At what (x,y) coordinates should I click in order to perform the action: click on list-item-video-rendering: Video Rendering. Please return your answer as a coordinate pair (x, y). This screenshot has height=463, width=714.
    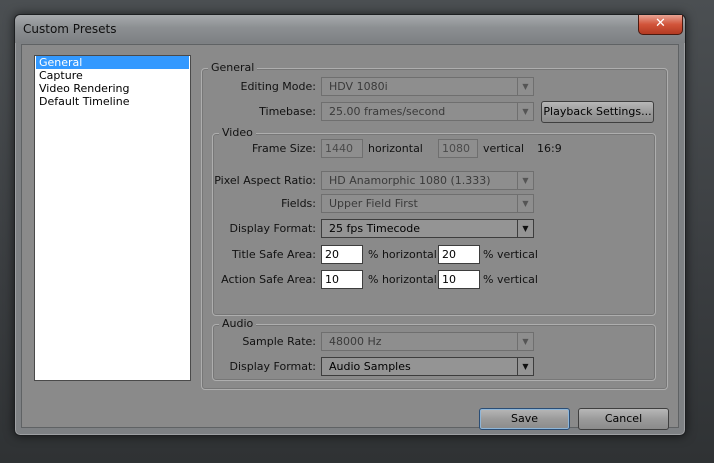
    Looking at the image, I should click on (112, 88).